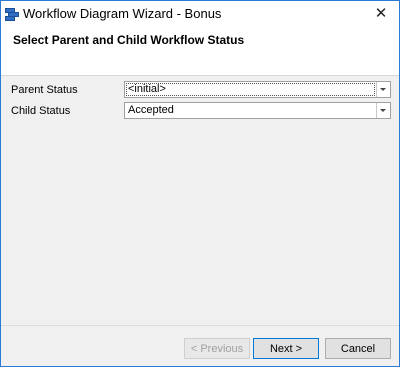 The height and width of the screenshot is (367, 400). I want to click on next-button: Next >, so click(286, 348).